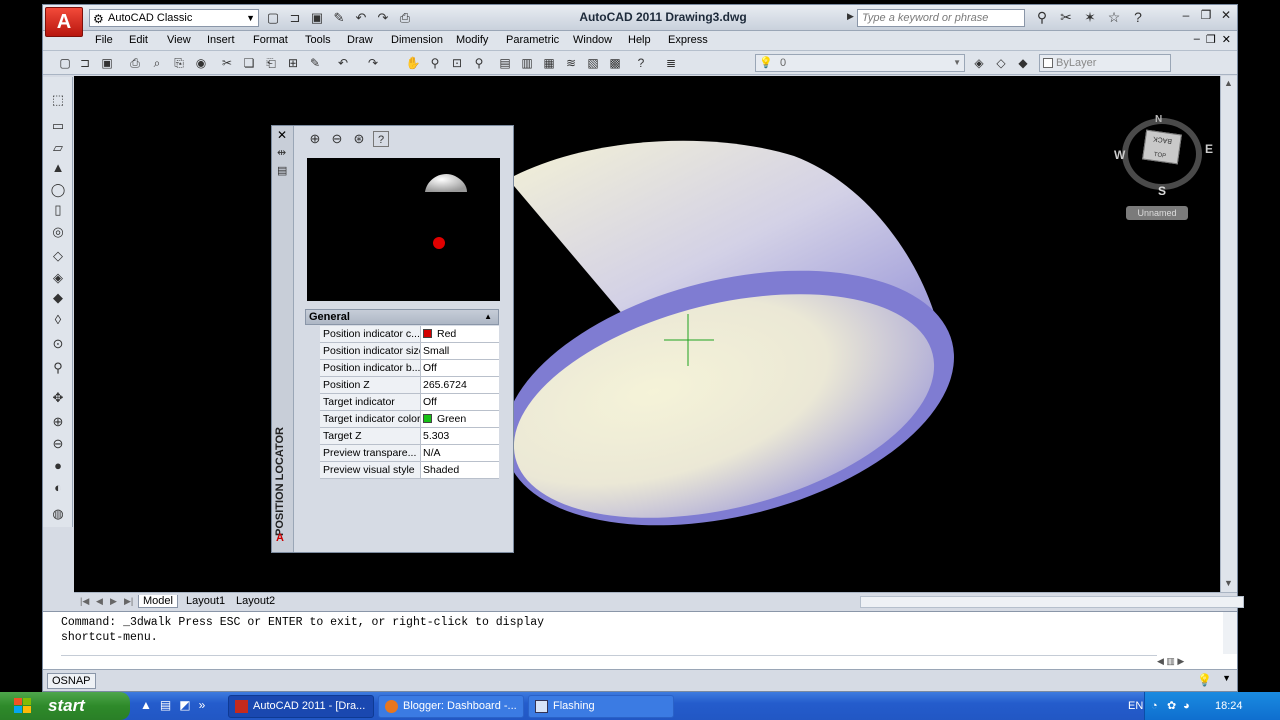 Image resolution: width=1280 pixels, height=720 pixels. What do you see at coordinates (488, 317) in the screenshot?
I see `collapse-icon: ▲` at bounding box center [488, 317].